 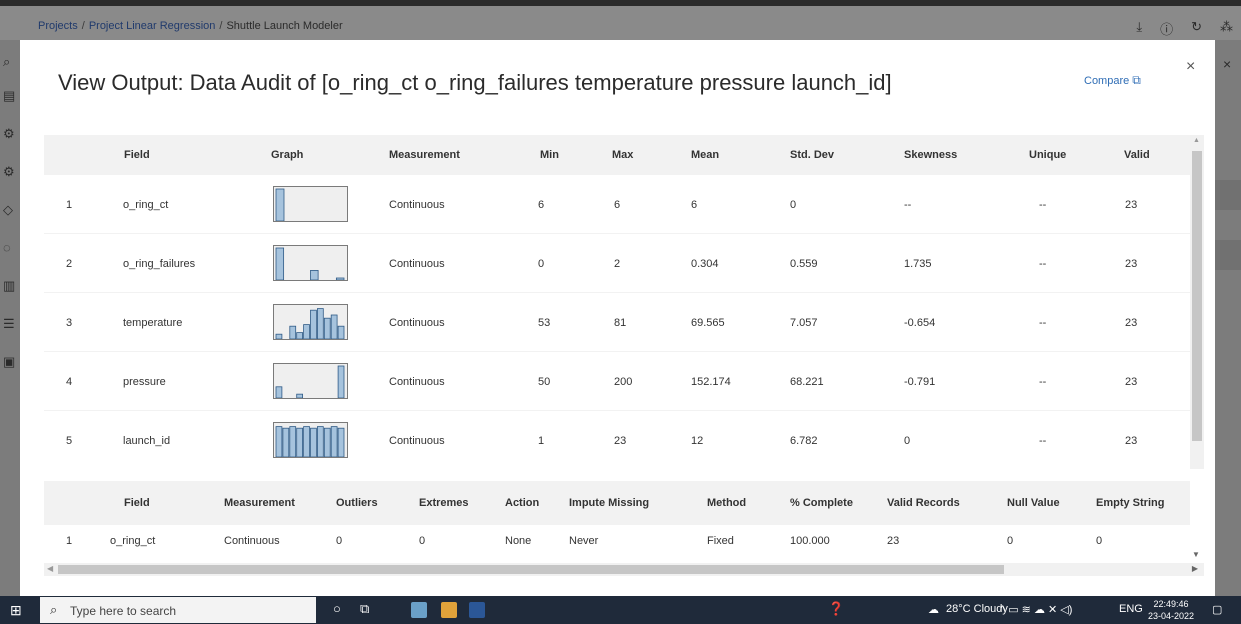 I want to click on tray-icons: ^ ▭ ≋ ☁ ✕ ◁), so click(x=1036, y=609).